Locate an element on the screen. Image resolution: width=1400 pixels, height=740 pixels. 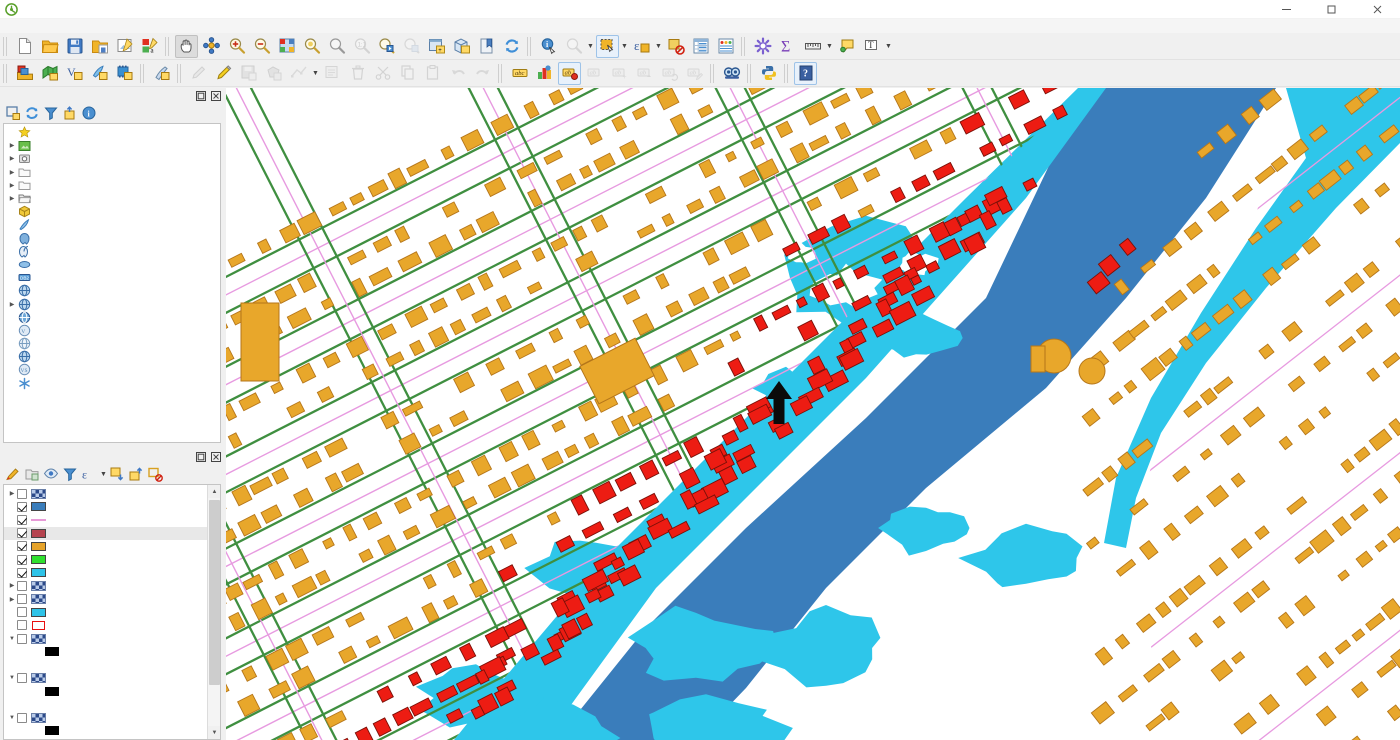
toggle-editing-icon is located at coordinates (223, 73).